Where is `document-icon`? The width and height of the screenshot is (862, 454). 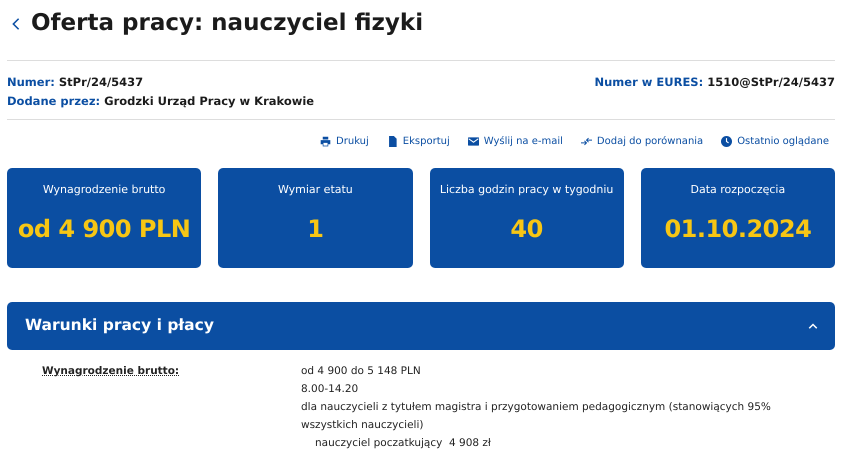 document-icon is located at coordinates (392, 141).